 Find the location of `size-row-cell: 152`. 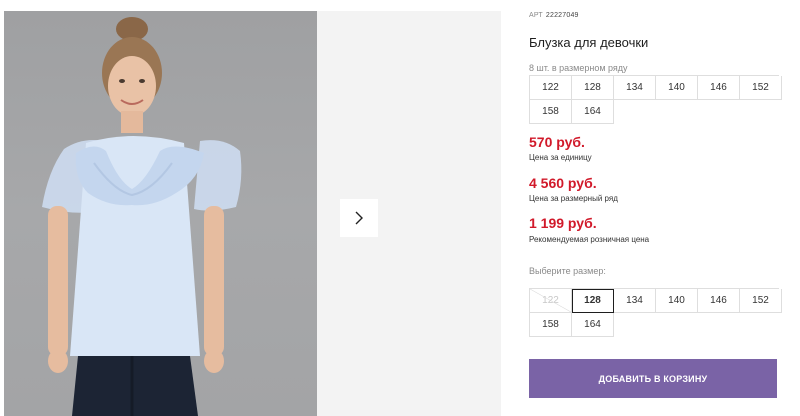

size-row-cell: 152 is located at coordinates (761, 88).